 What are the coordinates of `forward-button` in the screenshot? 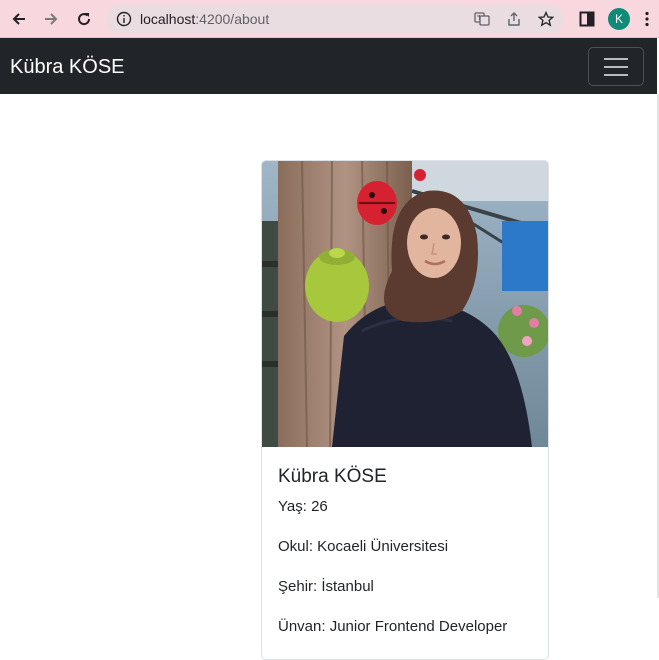 It's located at (51, 19).